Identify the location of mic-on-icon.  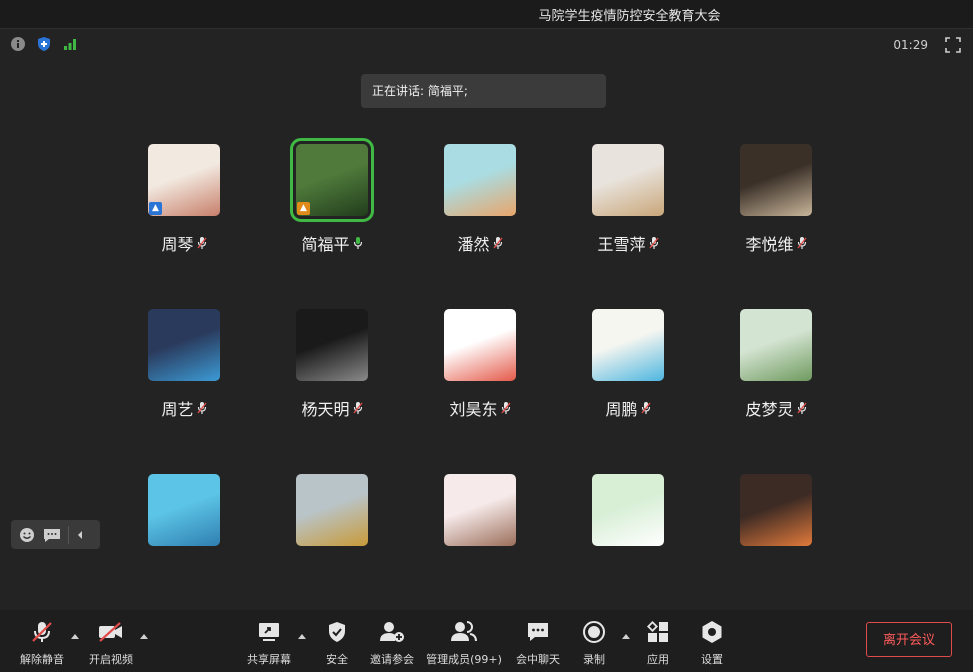
(357, 243).